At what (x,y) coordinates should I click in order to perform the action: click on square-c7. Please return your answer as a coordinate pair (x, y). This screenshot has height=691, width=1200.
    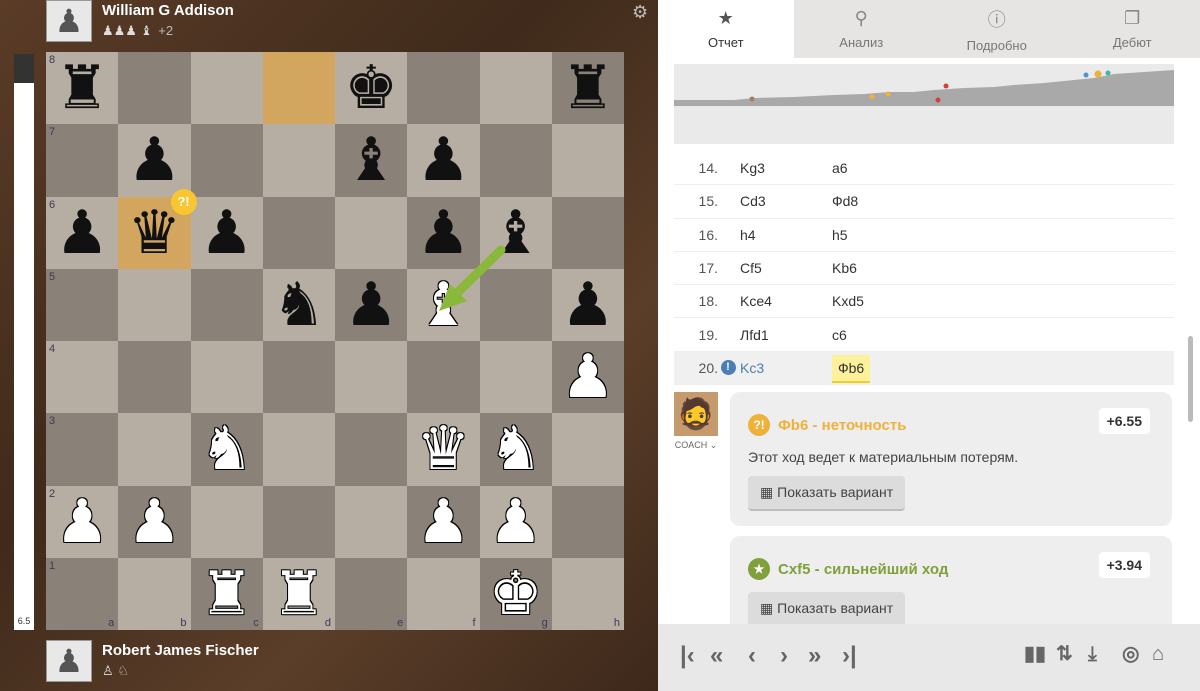
    Looking at the image, I should click on (226, 160).